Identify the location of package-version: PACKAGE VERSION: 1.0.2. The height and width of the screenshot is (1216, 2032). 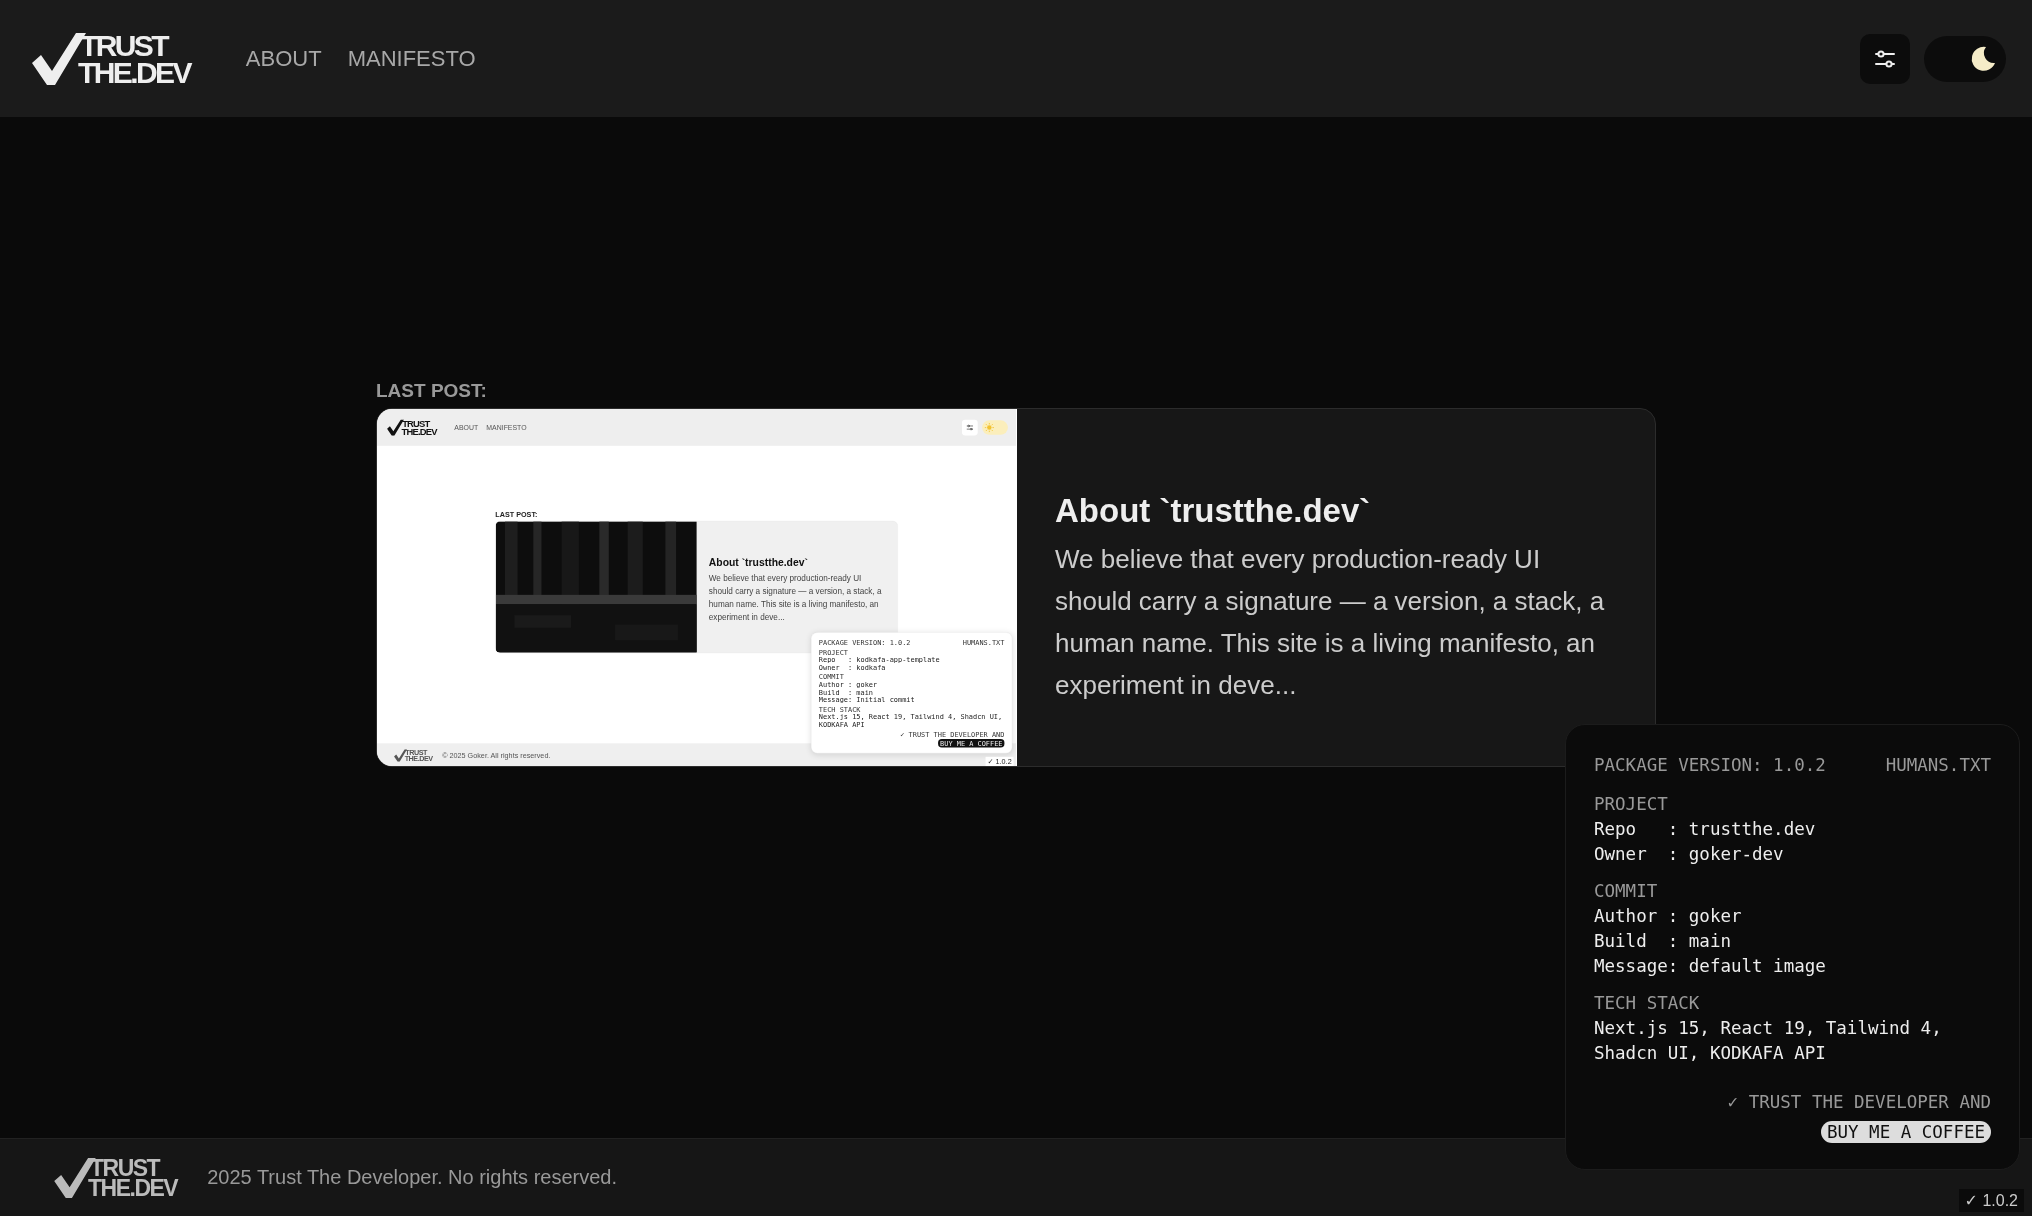
(1710, 765).